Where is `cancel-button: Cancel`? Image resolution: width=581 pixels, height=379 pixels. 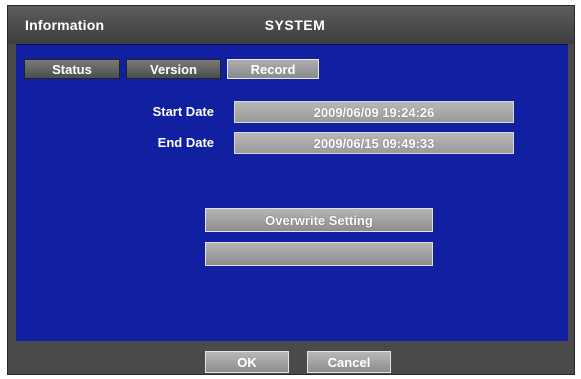
cancel-button: Cancel is located at coordinates (349, 362).